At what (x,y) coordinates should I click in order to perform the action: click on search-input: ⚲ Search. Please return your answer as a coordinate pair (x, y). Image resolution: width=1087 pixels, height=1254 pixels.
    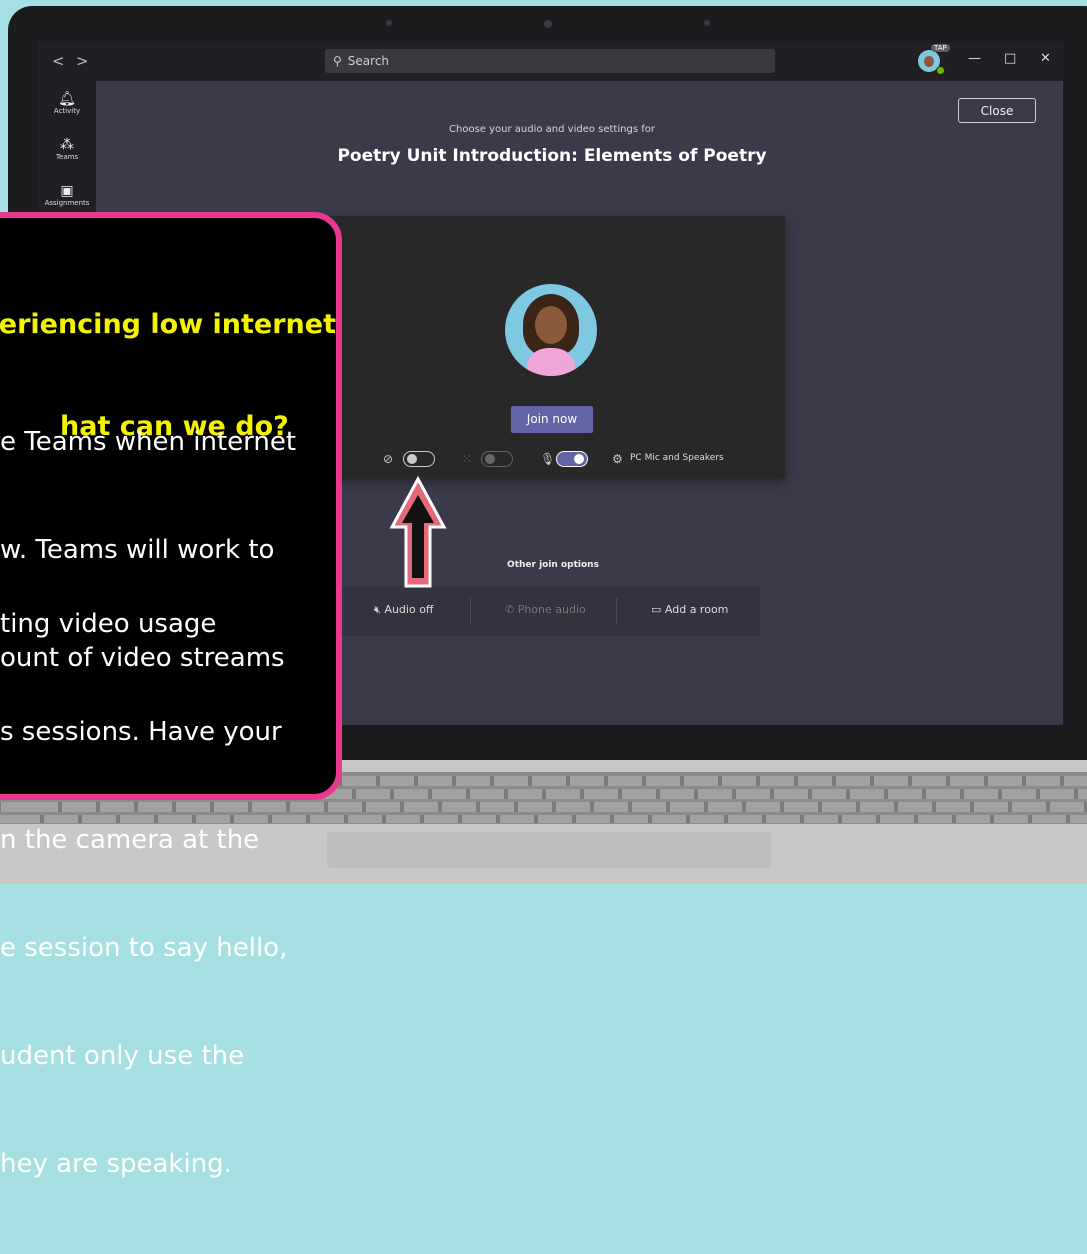
    Looking at the image, I should click on (550, 61).